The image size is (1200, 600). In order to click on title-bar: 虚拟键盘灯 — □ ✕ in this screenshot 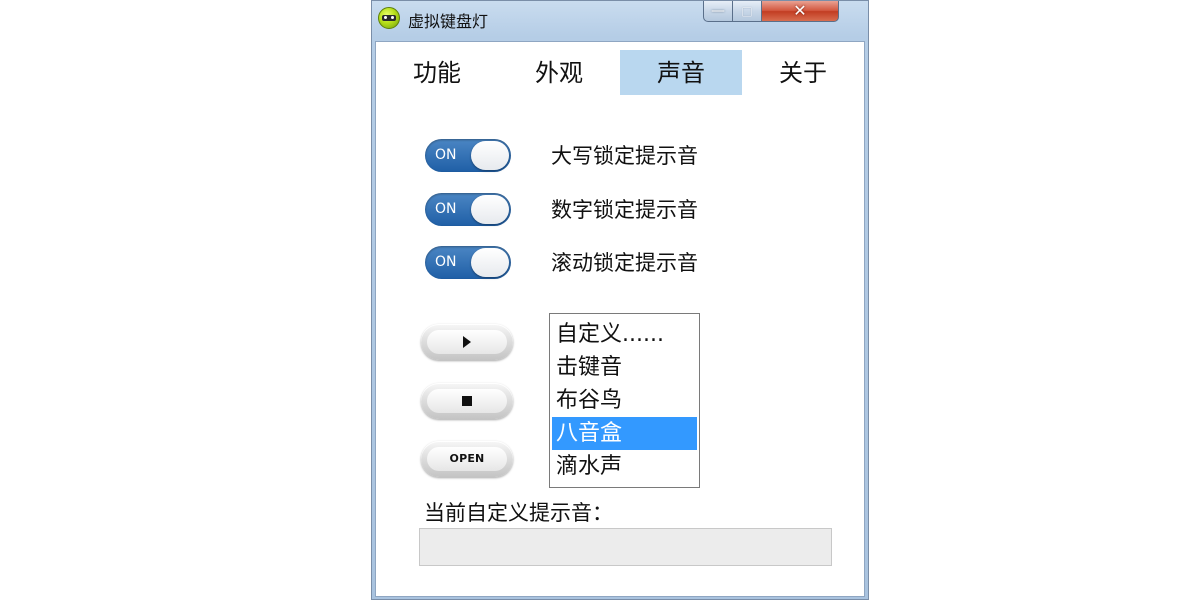, I will do `click(620, 19)`.